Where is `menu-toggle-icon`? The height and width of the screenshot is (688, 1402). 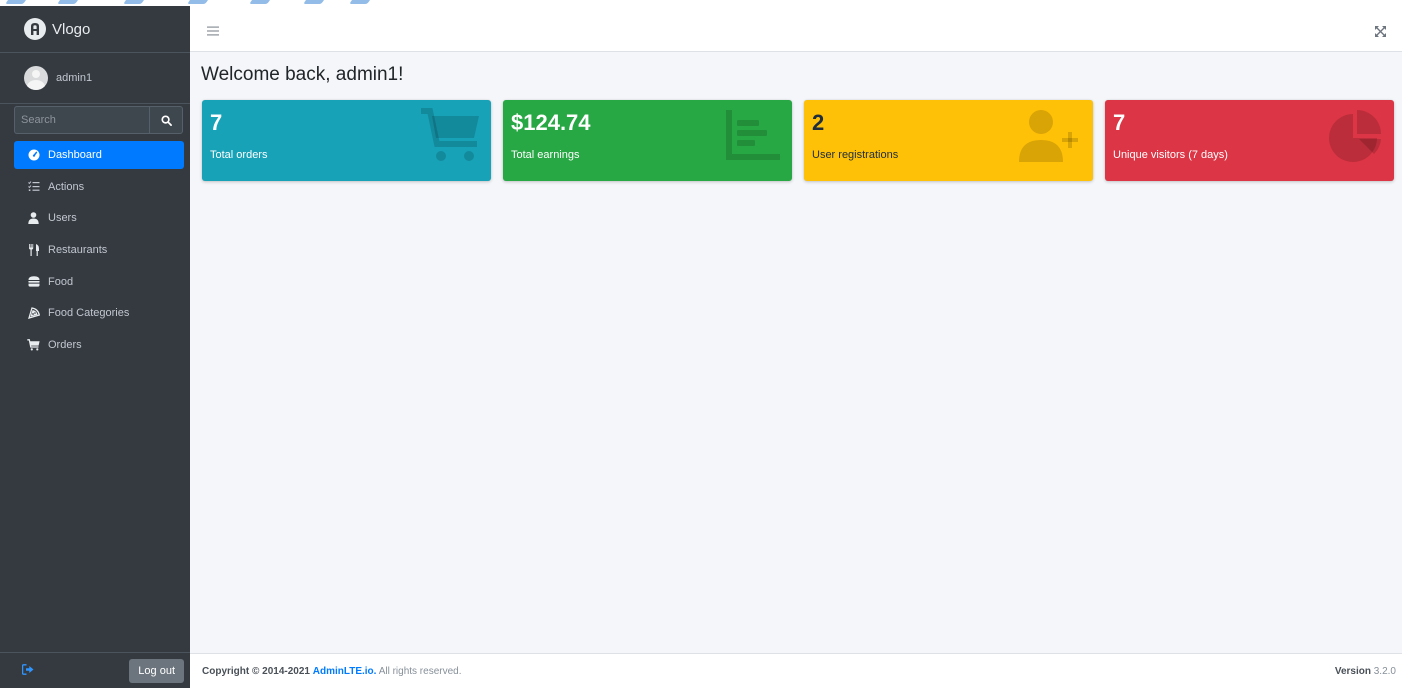
menu-toggle-icon is located at coordinates (213, 32).